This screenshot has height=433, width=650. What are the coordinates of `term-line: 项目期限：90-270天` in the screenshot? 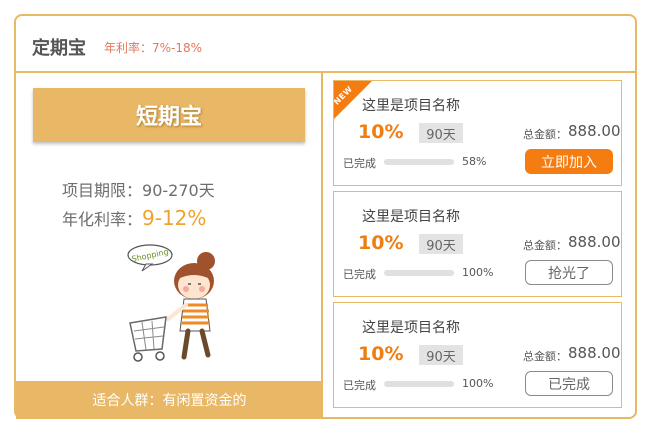 It's located at (138, 189).